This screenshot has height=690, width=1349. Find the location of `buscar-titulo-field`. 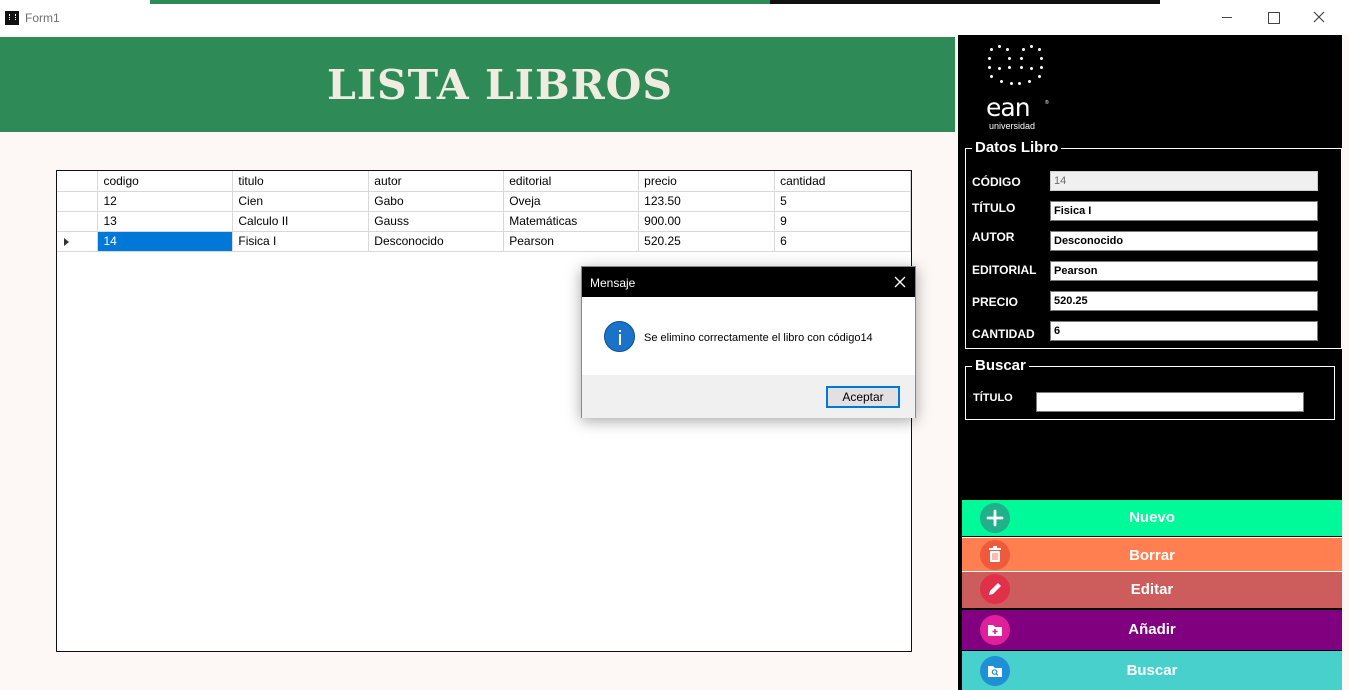

buscar-titulo-field is located at coordinates (1170, 402).